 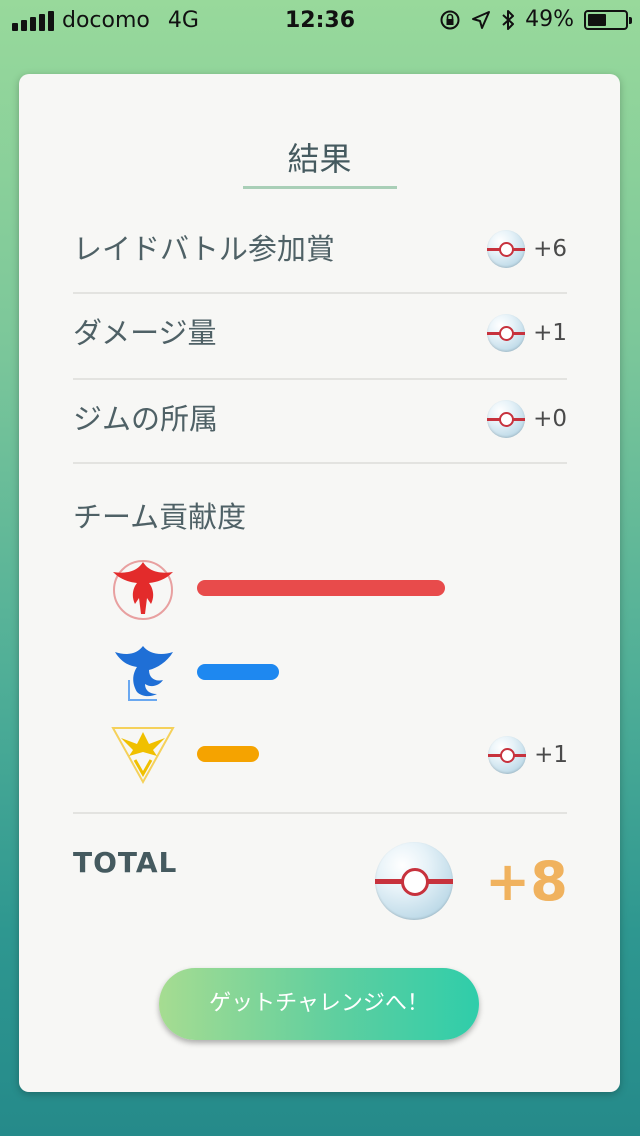 I want to click on total-amount: +8, so click(x=526, y=881).